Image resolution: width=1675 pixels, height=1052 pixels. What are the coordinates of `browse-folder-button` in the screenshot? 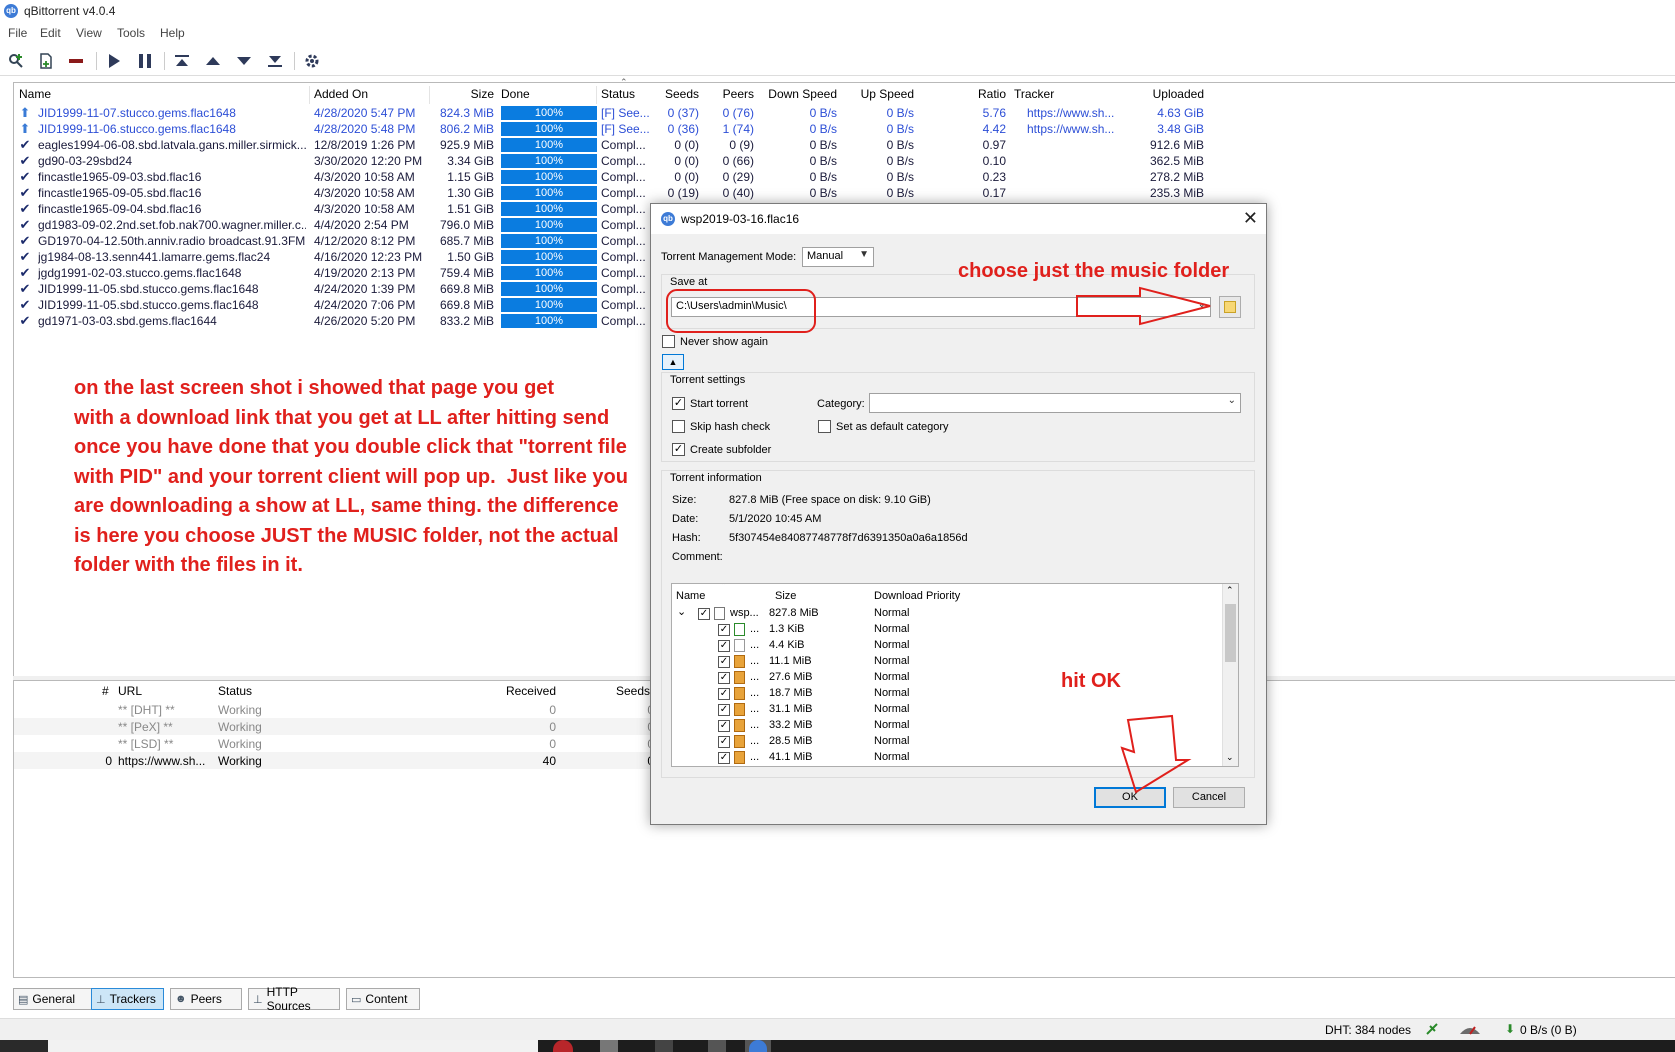 It's located at (1230, 307).